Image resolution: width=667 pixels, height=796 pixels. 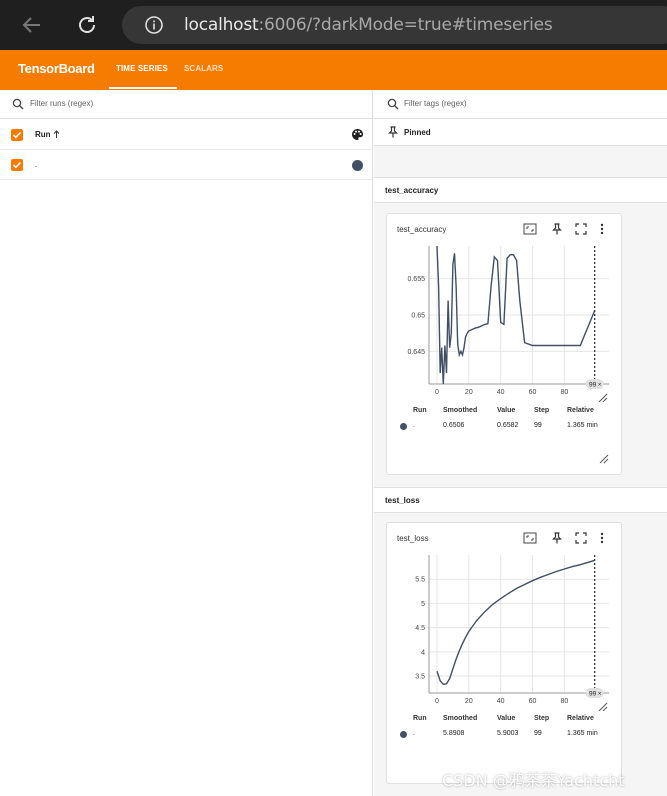 What do you see at coordinates (435, 103) in the screenshot?
I see `tags-filter-placeholder: Filter tags (regex)` at bounding box center [435, 103].